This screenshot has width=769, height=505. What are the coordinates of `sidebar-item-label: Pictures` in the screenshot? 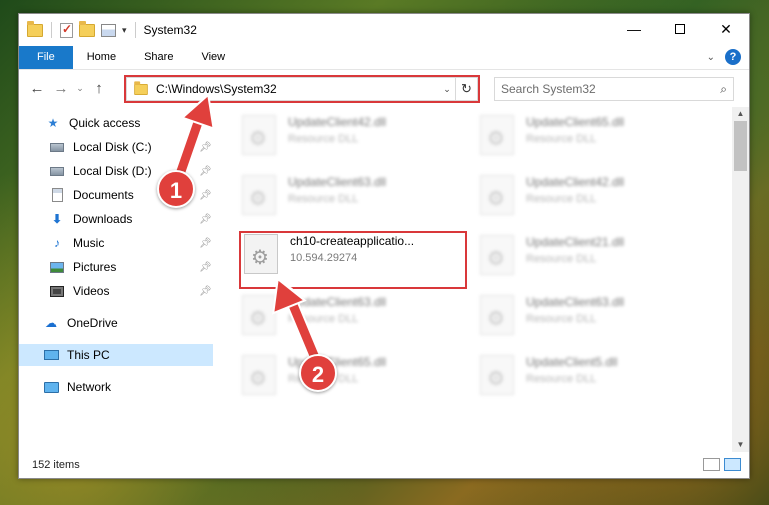 It's located at (95, 267).